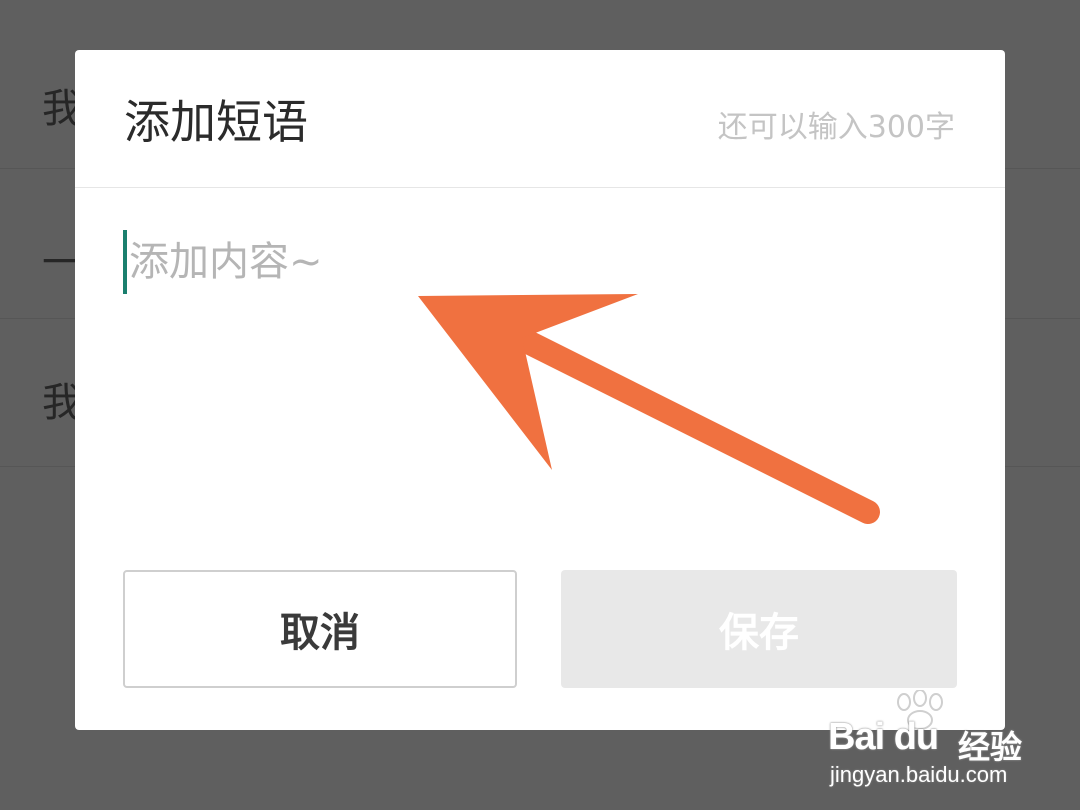  I want to click on baidu-watermark: Bai du 经验 jingyan.baidu.com, so click(933, 740).